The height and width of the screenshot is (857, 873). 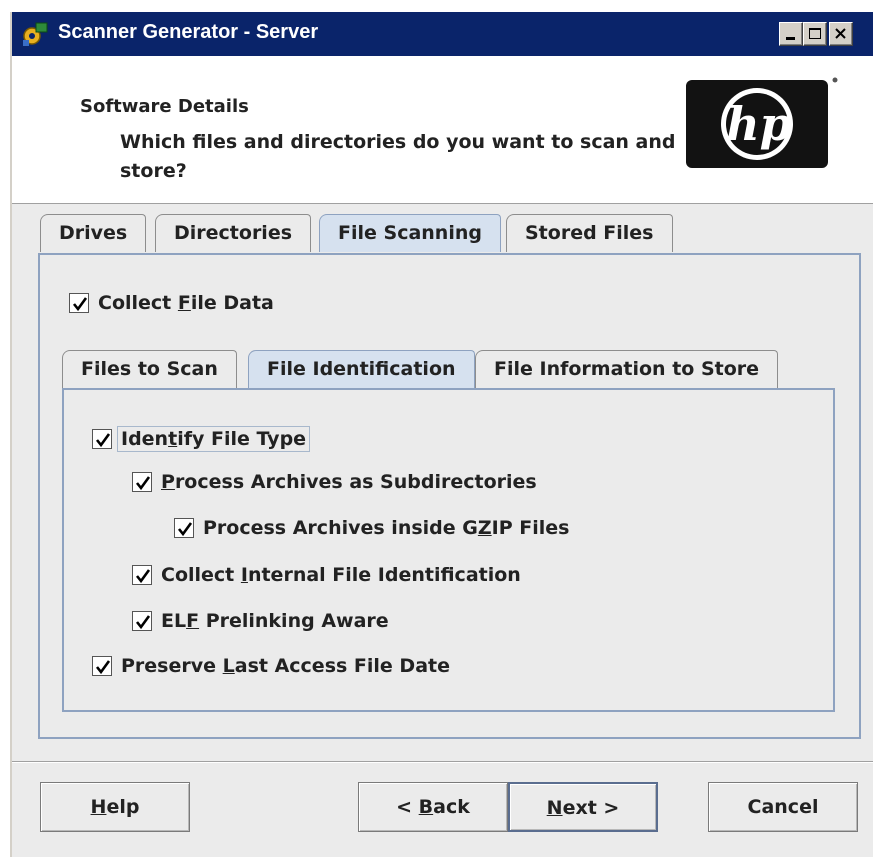 What do you see at coordinates (783, 807) in the screenshot?
I see `cancel-button: Cancel` at bounding box center [783, 807].